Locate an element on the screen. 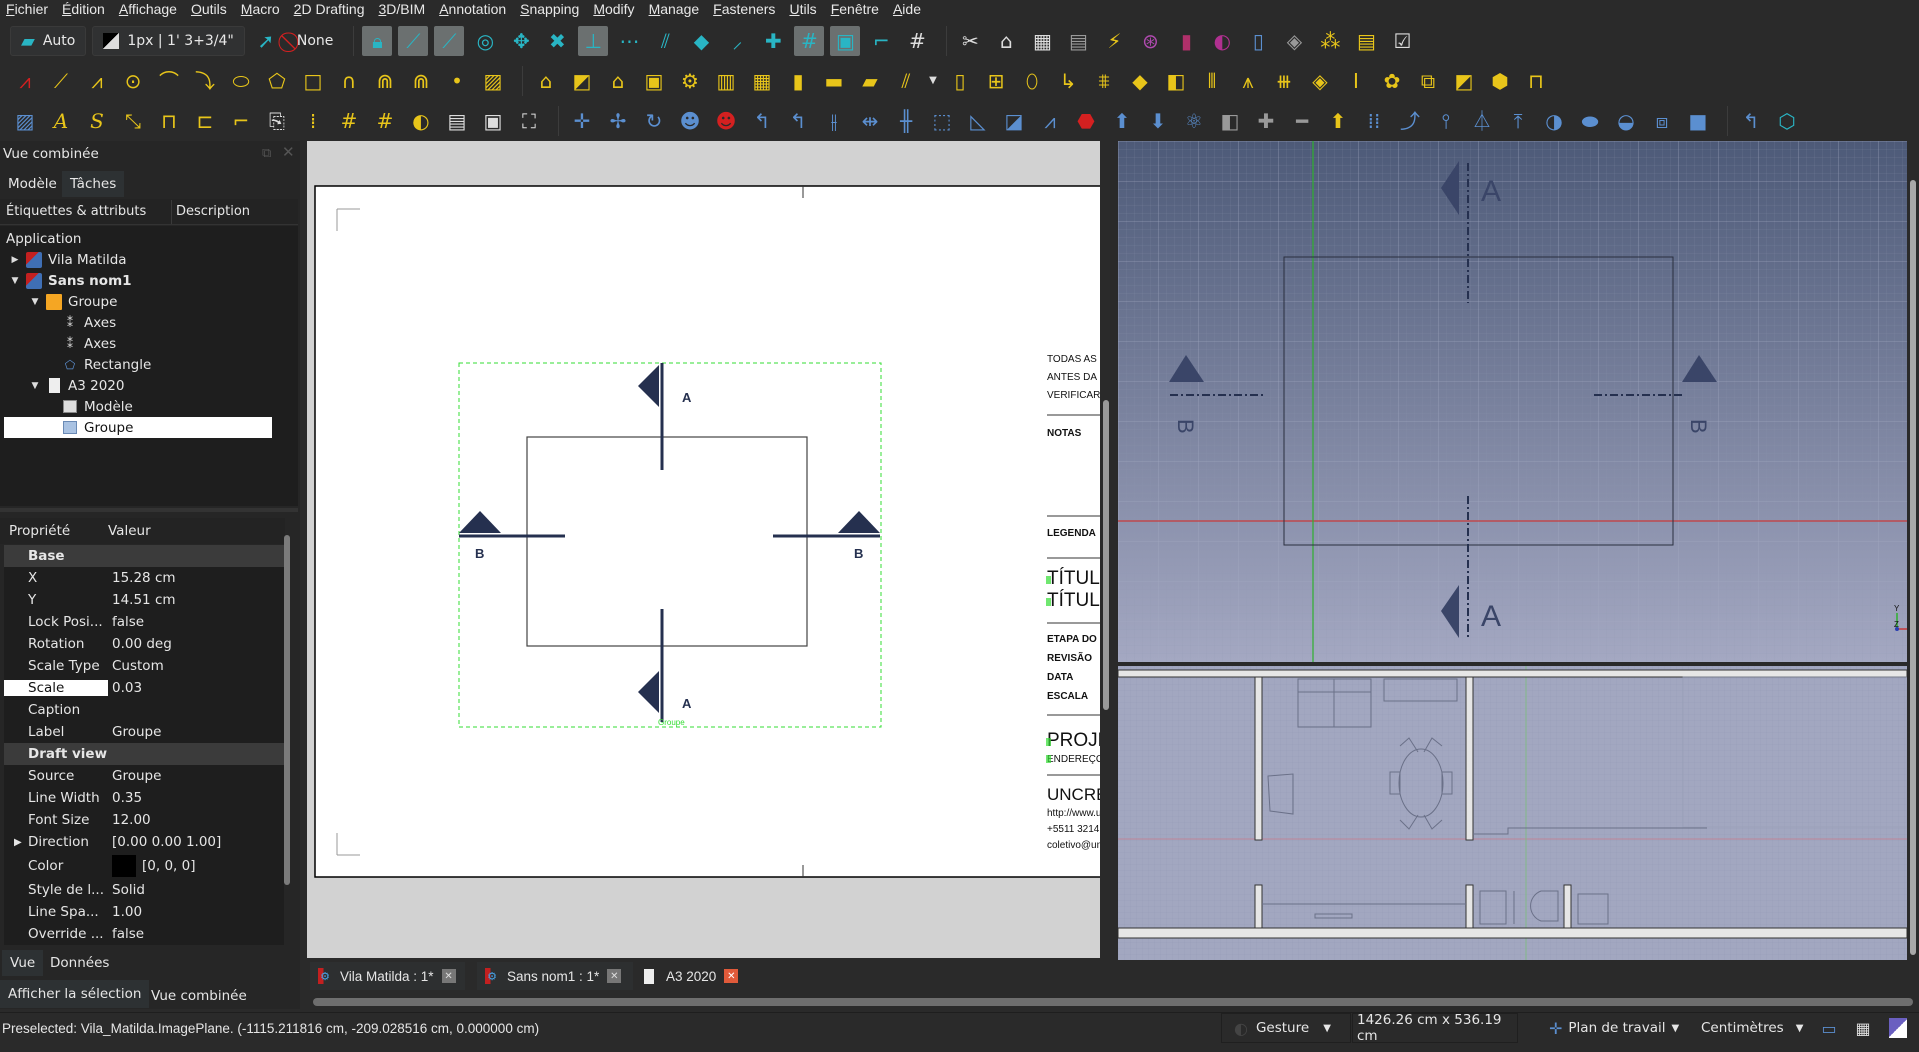  tree-item-groupe: ▼ Groupe is located at coordinates (163, 301).